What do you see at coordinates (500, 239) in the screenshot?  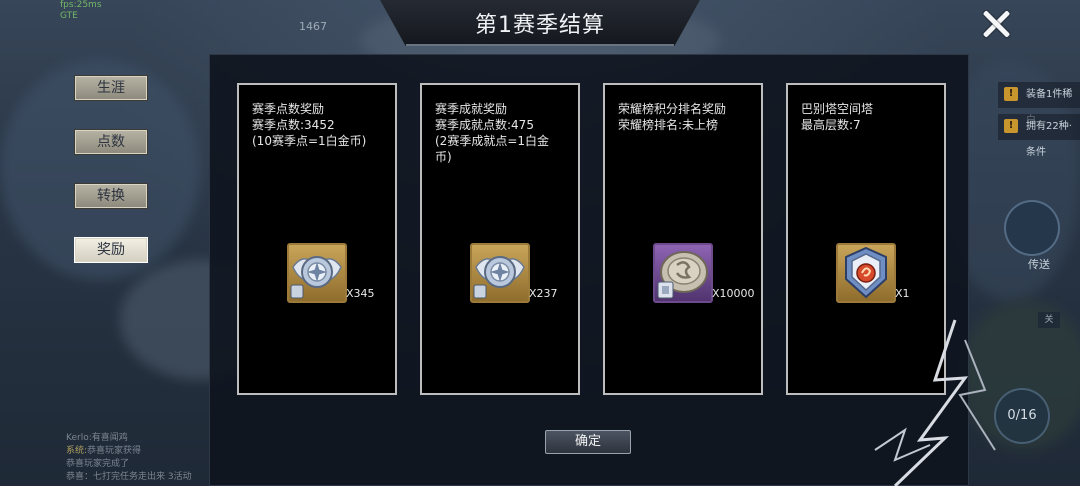 I see `reward-card-season-achievements: 赛季成就奖励 赛季成就点数:475 (2赛季成就点=1白金 币) X237` at bounding box center [500, 239].